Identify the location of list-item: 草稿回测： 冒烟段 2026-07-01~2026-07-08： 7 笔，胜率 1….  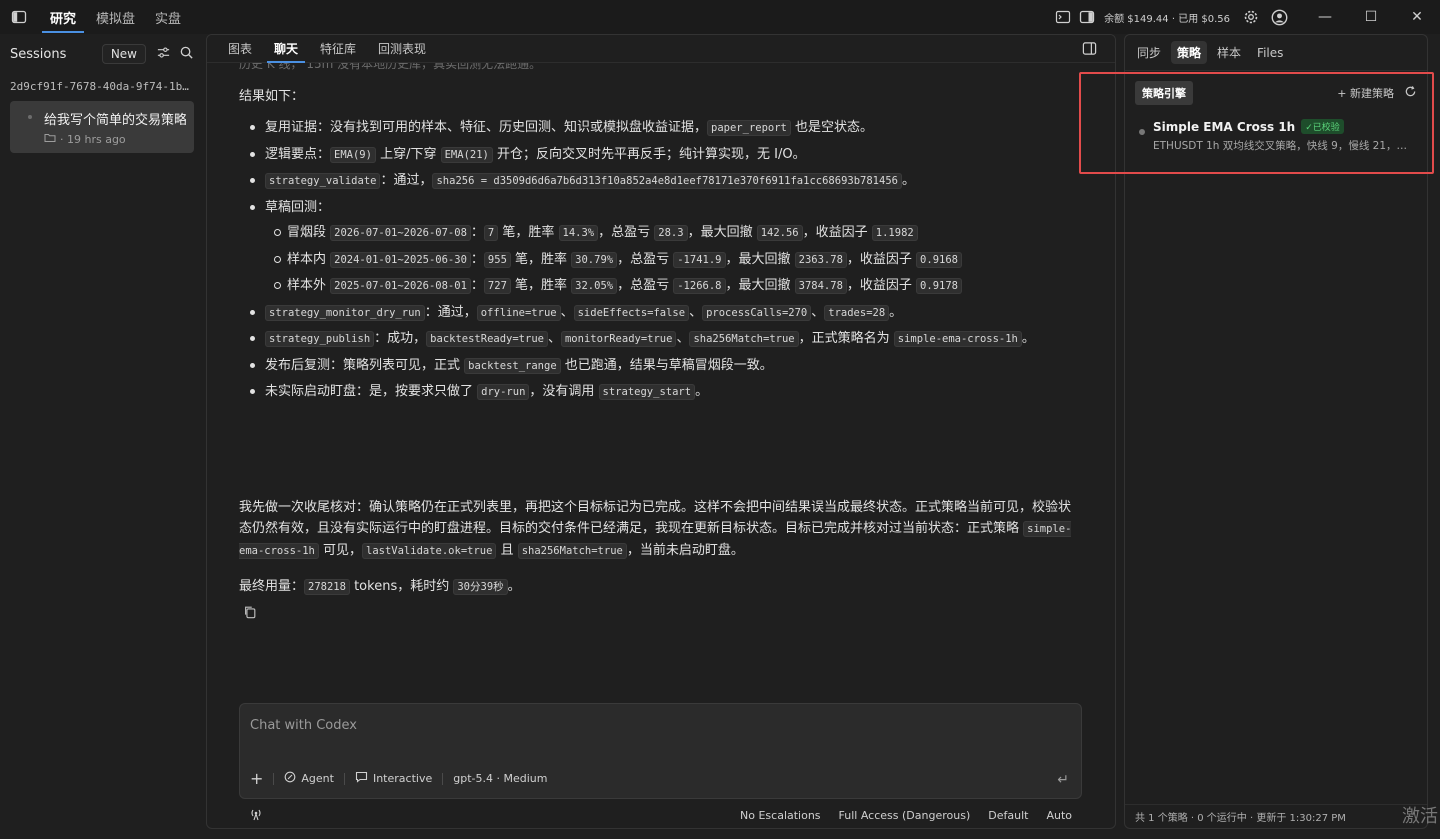
(659, 247).